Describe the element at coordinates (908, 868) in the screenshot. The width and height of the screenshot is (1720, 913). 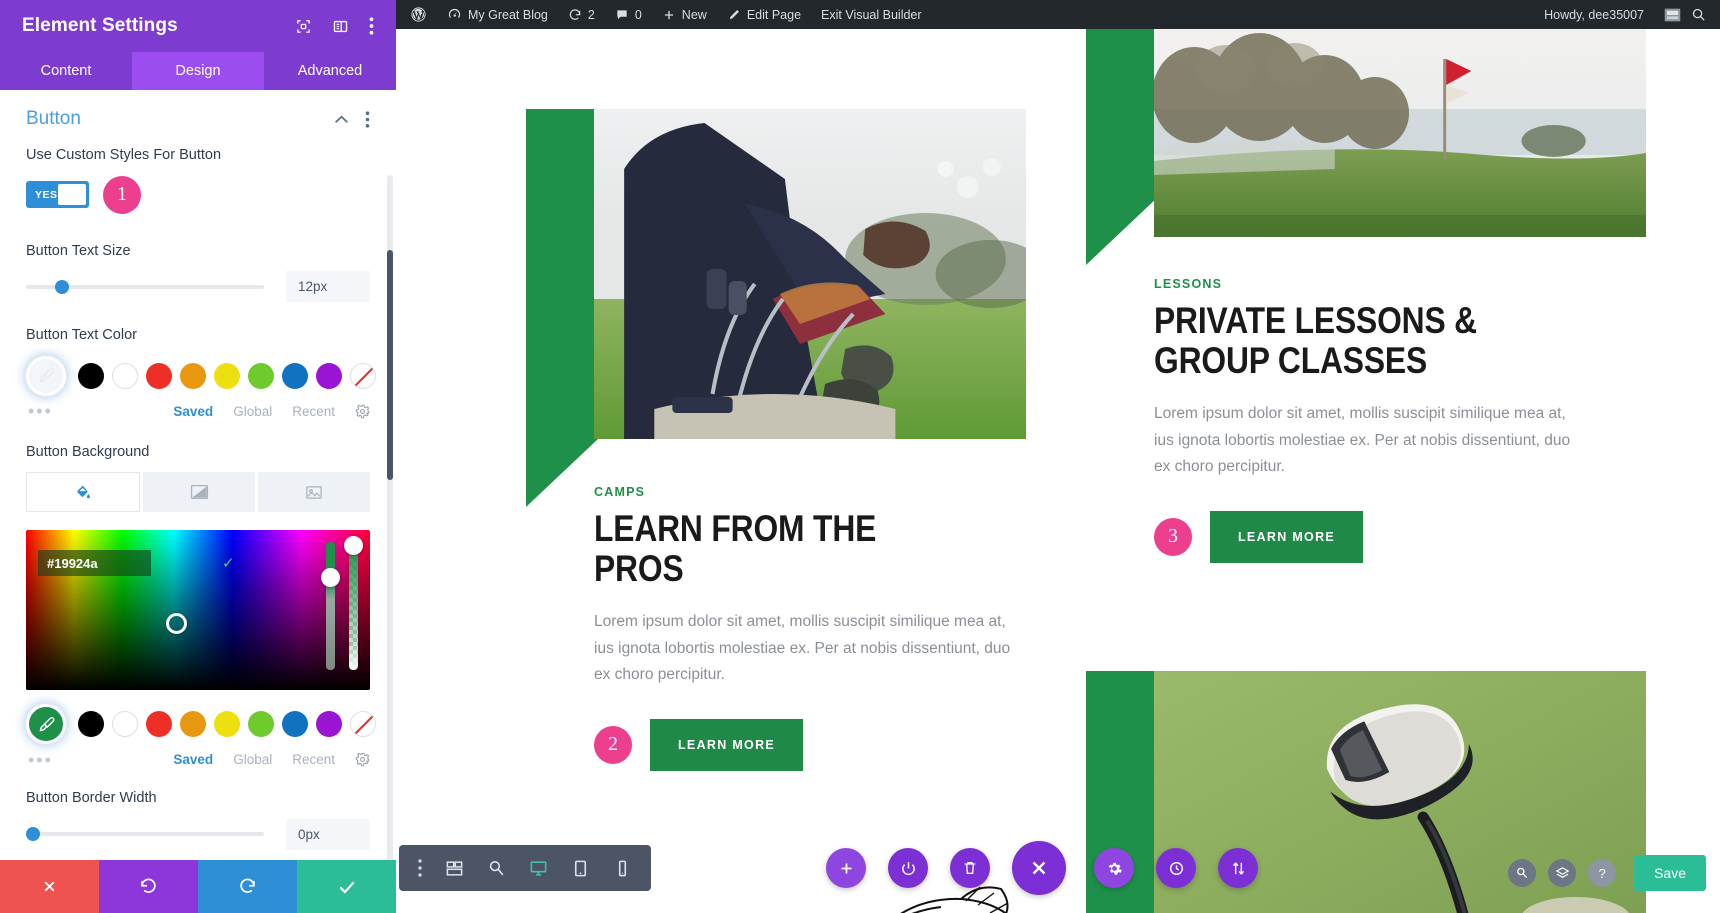
I see `power-fab` at that location.